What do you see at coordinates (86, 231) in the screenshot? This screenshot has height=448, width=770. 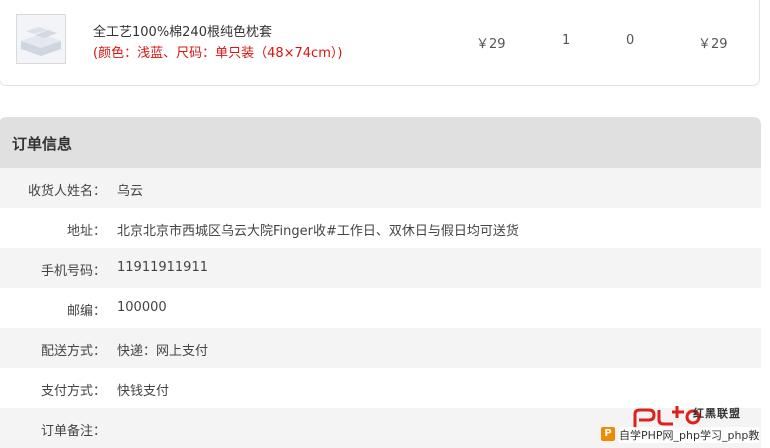 I see `address-label: 地址：` at bounding box center [86, 231].